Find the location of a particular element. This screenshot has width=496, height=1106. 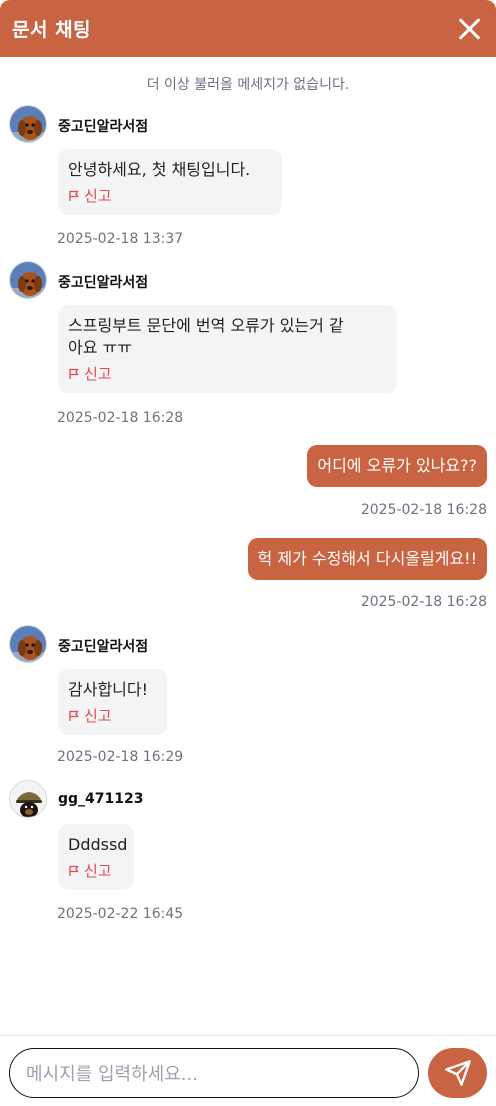

message-text-line: 아요 ㅠㅠ is located at coordinates (100, 347).